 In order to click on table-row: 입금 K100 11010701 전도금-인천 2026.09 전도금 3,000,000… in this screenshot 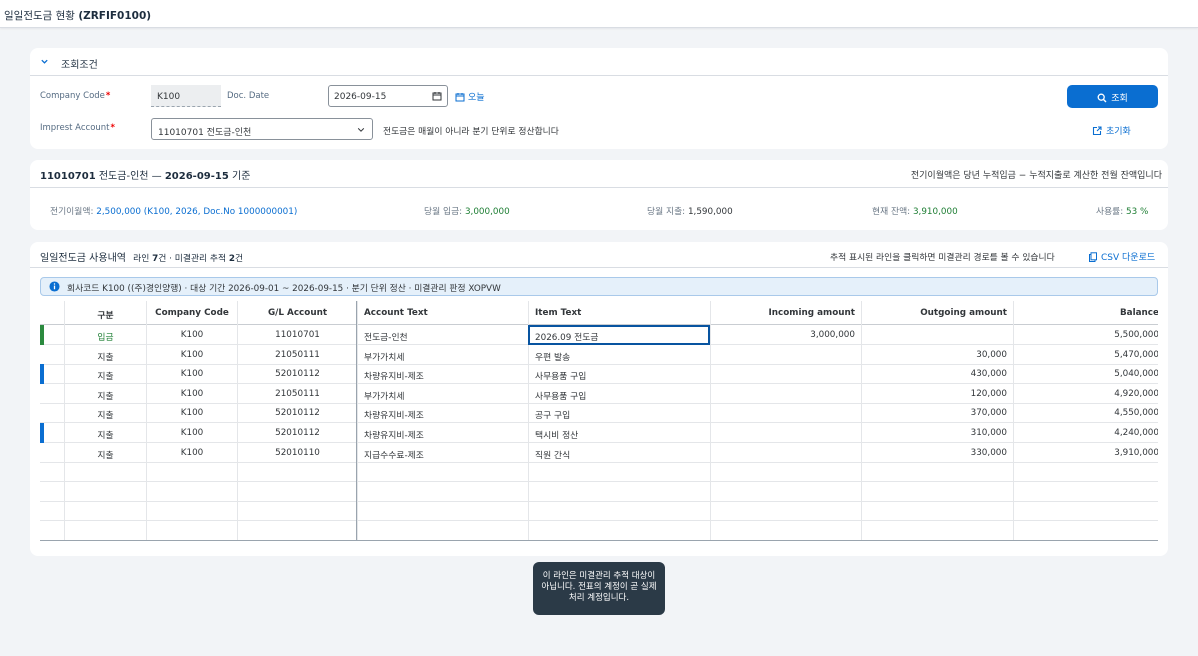, I will do `click(599, 335)`.